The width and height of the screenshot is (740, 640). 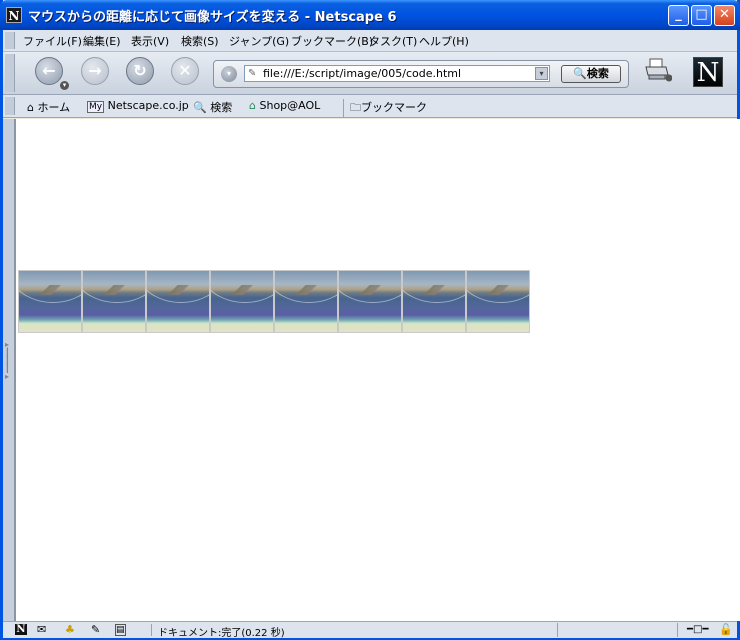 I want to click on url-dropdown-icon: ▾, so click(x=541, y=73).